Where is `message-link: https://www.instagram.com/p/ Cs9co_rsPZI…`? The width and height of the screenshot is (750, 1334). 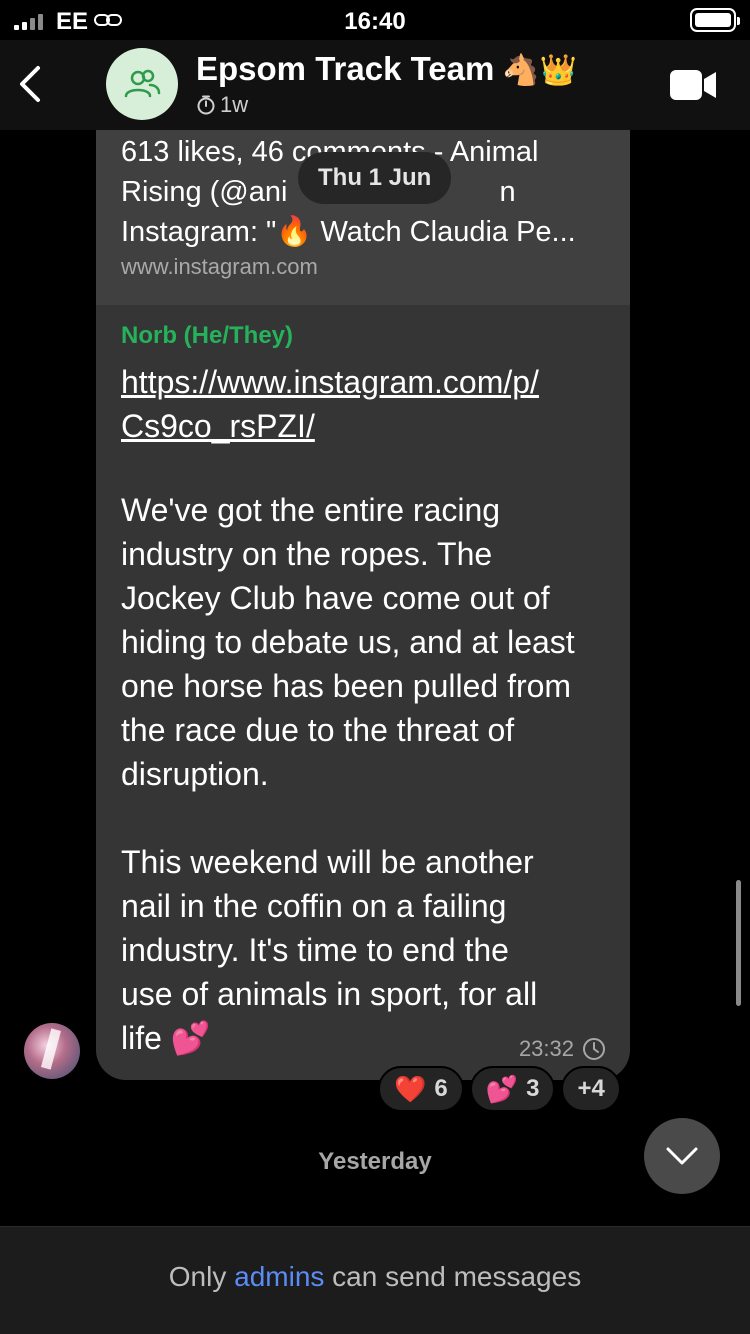 message-link: https://www.instagram.com/p/ Cs9co_rsPZI… is located at coordinates (366, 404).